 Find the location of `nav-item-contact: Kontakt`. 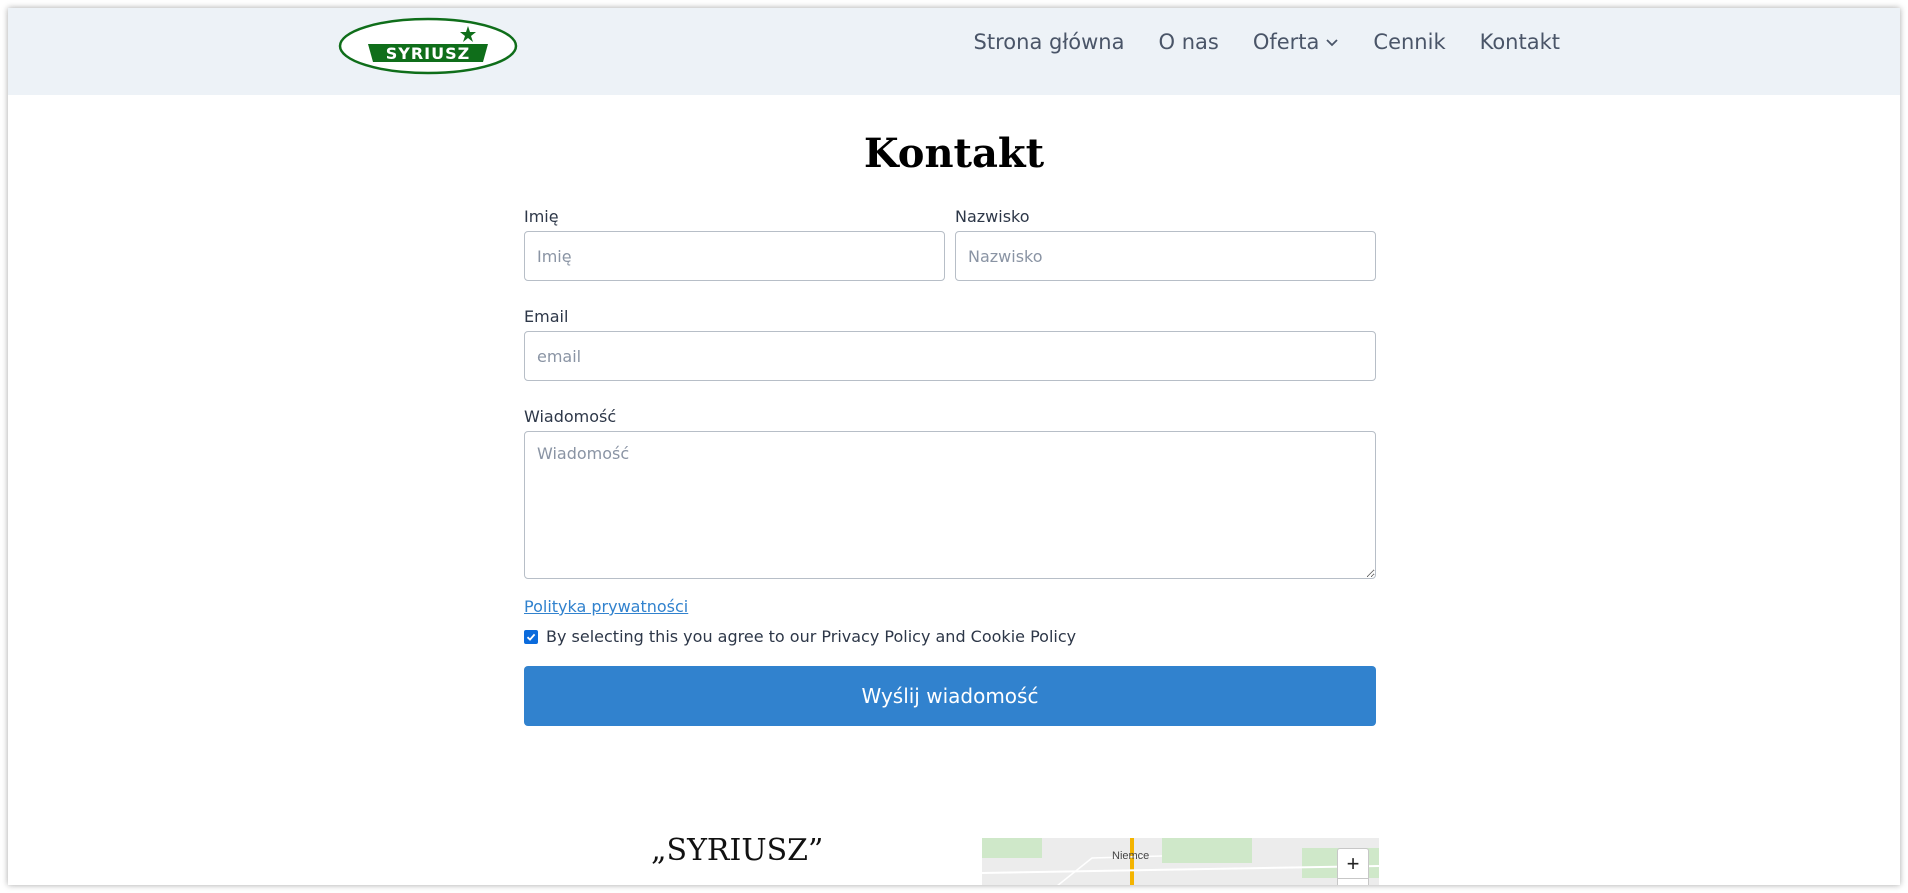

nav-item-contact: Kontakt is located at coordinates (1520, 42).